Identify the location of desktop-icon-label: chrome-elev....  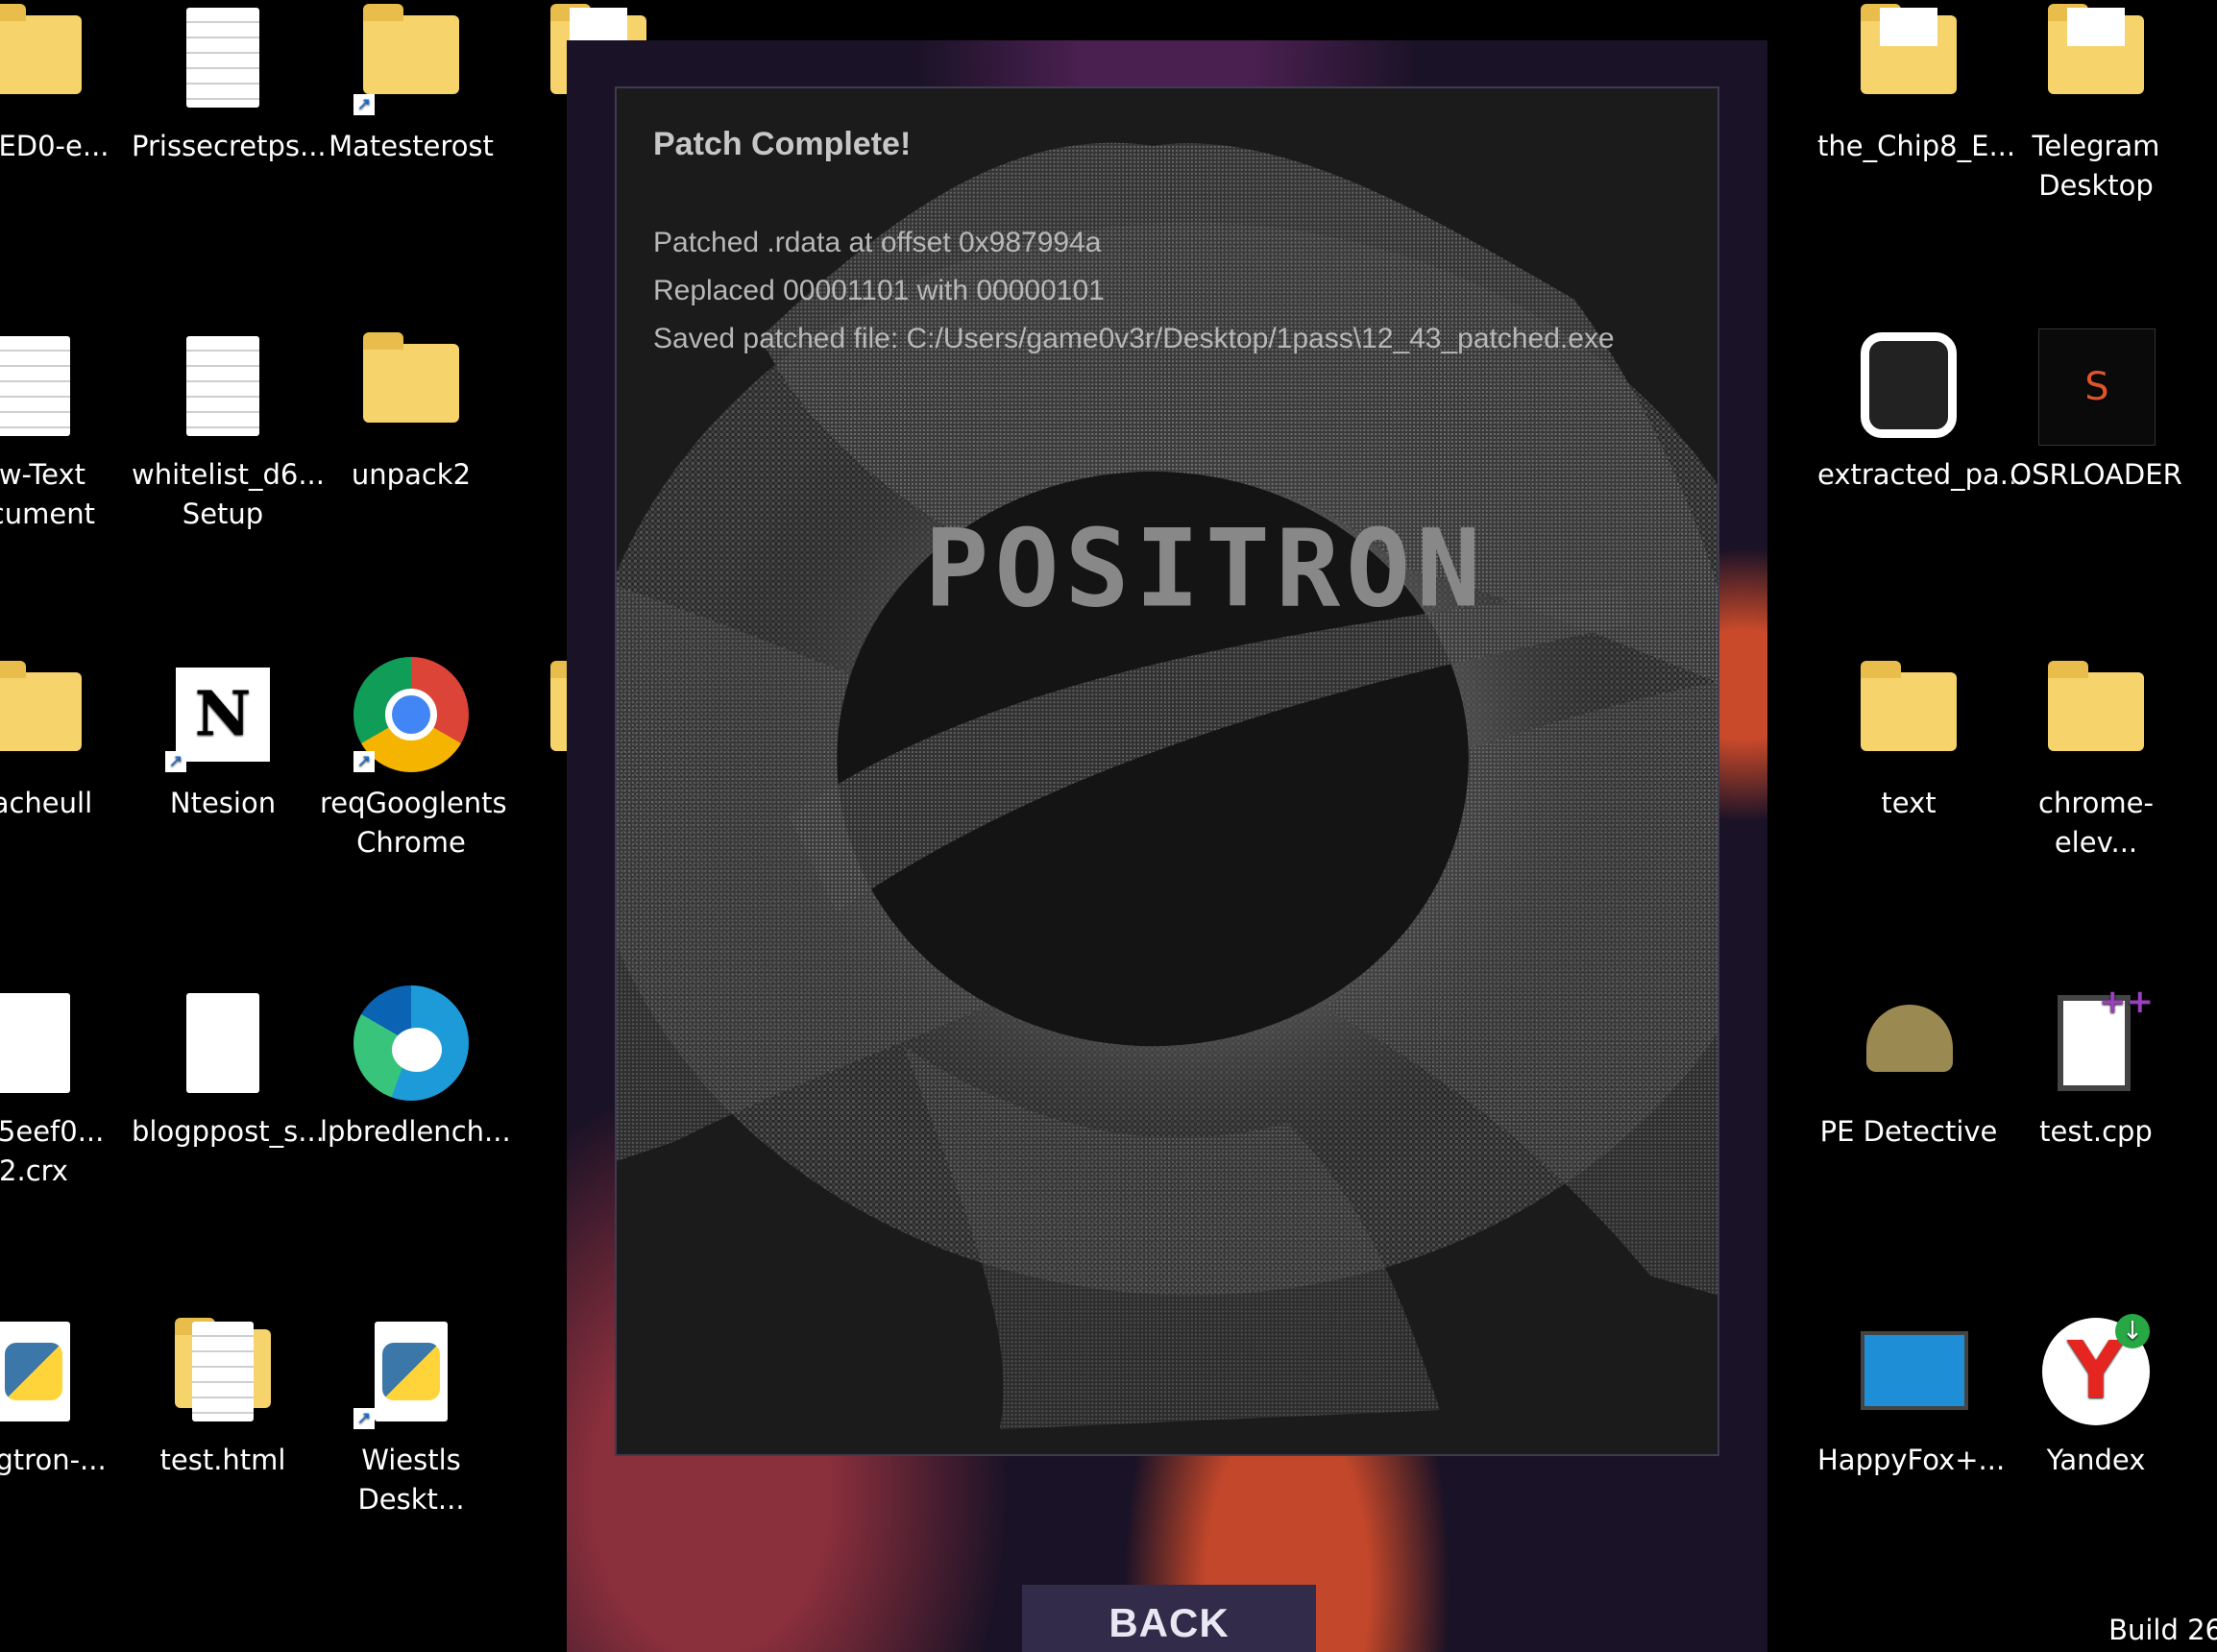
(2096, 823).